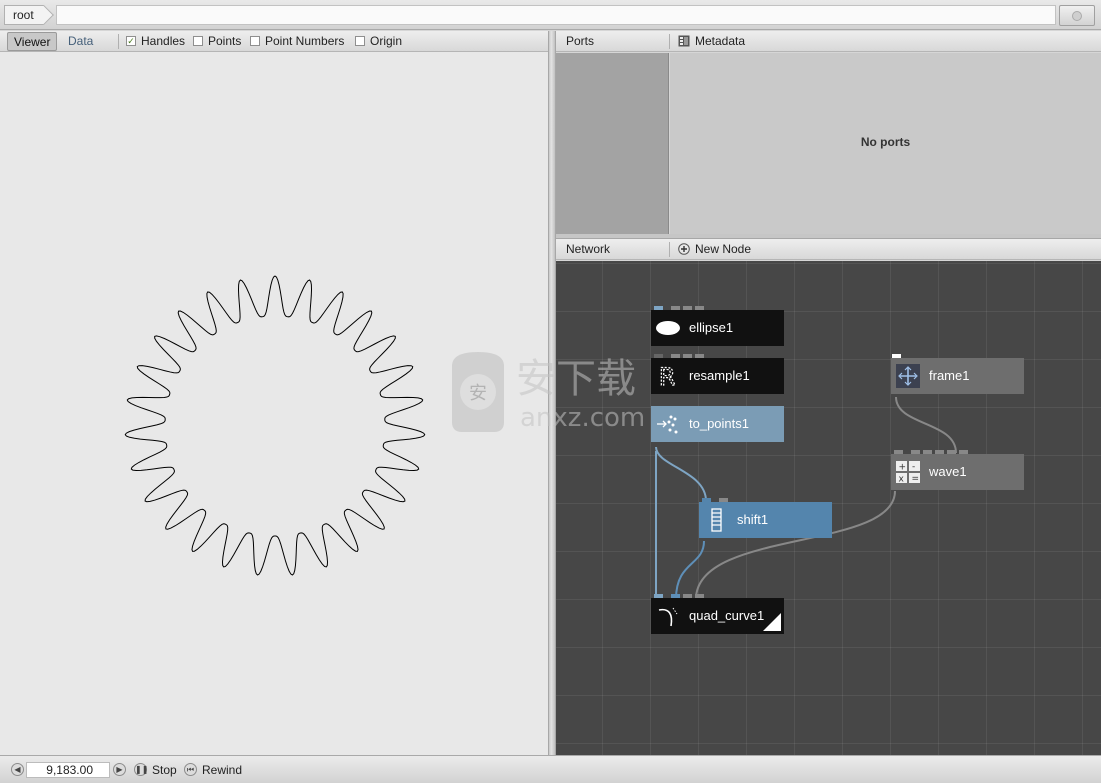  I want to click on node-label: shift1, so click(753, 519).